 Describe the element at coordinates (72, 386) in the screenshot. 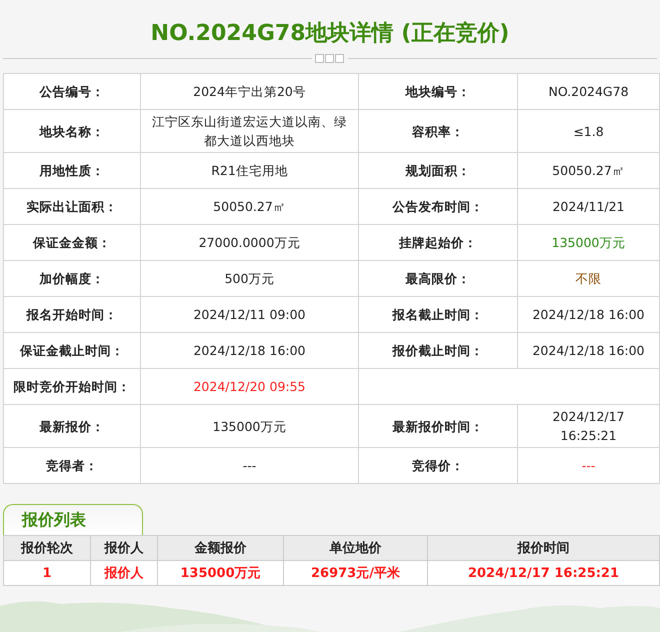

I see `field-label: 限时竞价开始时间：` at that location.